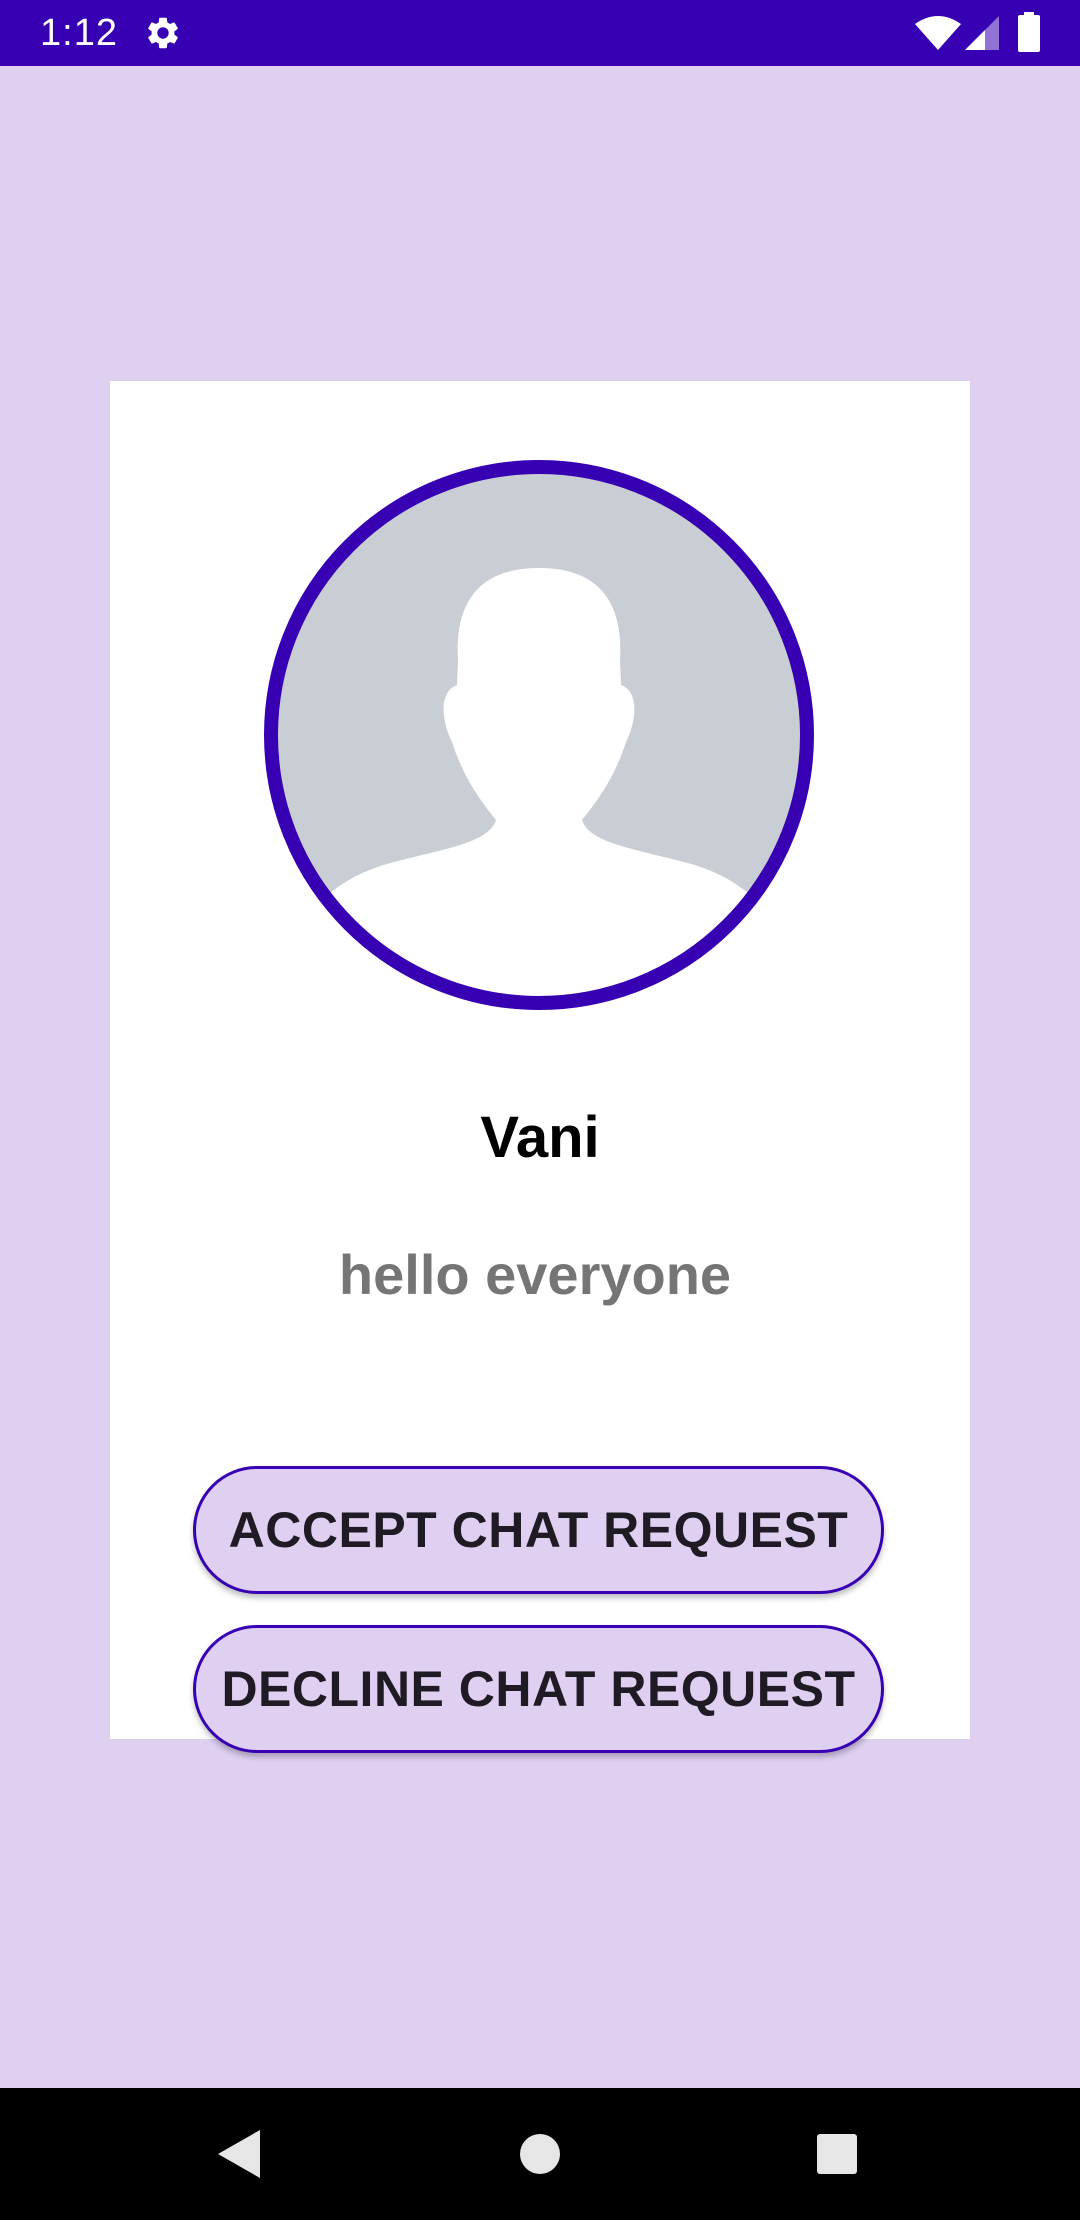 The width and height of the screenshot is (1080, 2220). I want to click on home-icon, so click(540, 2154).